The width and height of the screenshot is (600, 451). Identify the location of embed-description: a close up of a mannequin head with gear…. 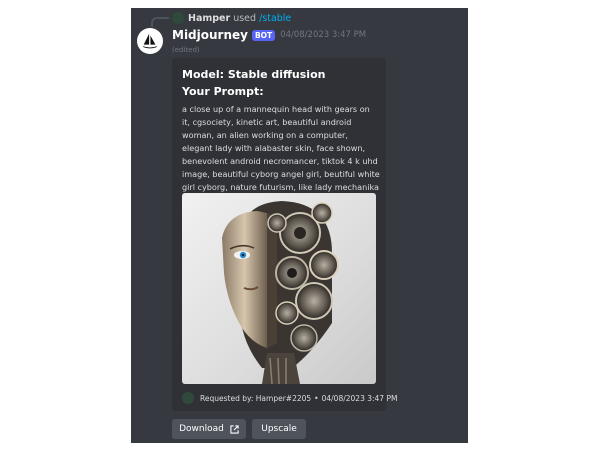
(281, 148).